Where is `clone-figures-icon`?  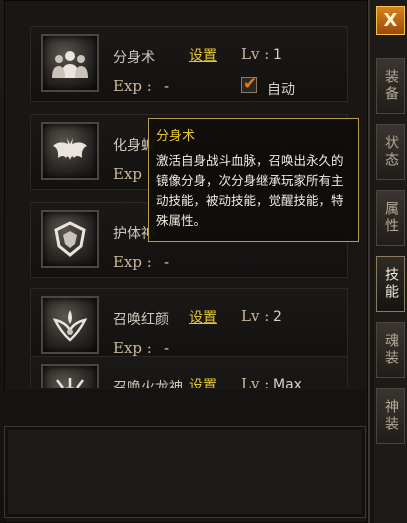 clone-figures-icon is located at coordinates (70, 63).